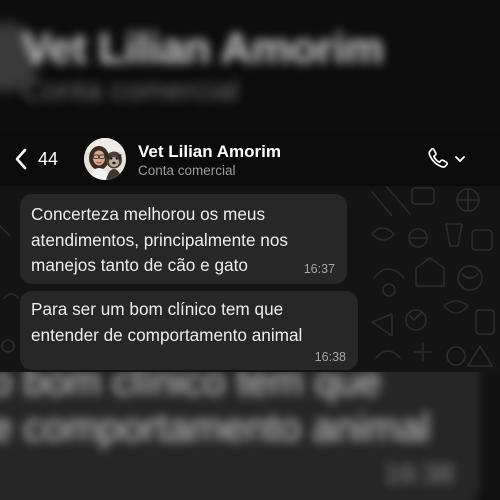  What do you see at coordinates (460, 160) in the screenshot?
I see `chevron-down-icon` at bounding box center [460, 160].